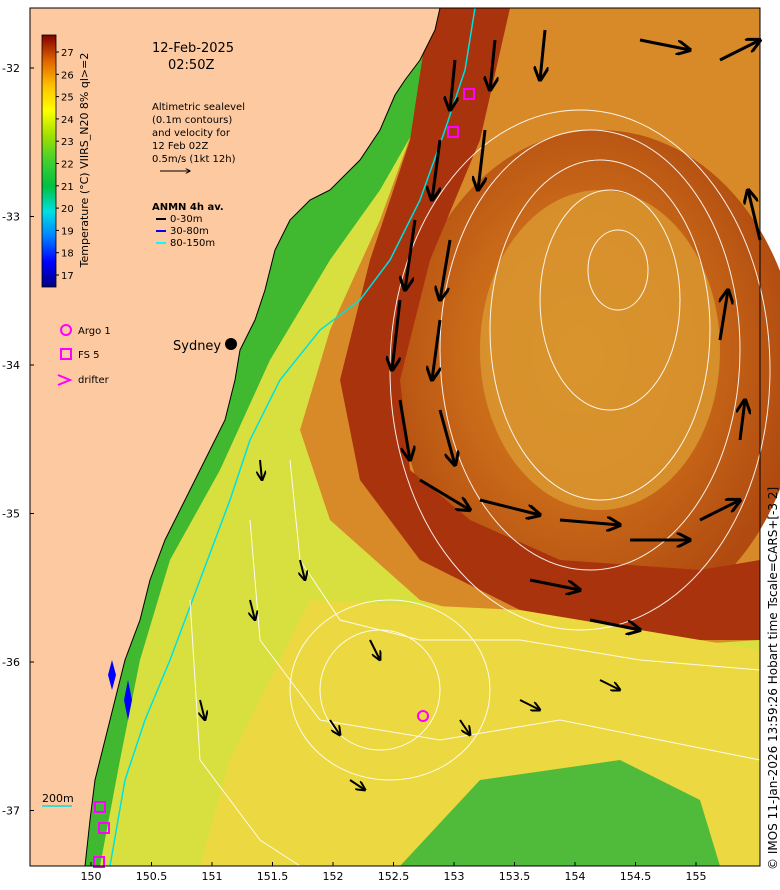 The height and width of the screenshot is (890, 780). I want to click on colorbar-tick-label: 27, so click(67, 53).